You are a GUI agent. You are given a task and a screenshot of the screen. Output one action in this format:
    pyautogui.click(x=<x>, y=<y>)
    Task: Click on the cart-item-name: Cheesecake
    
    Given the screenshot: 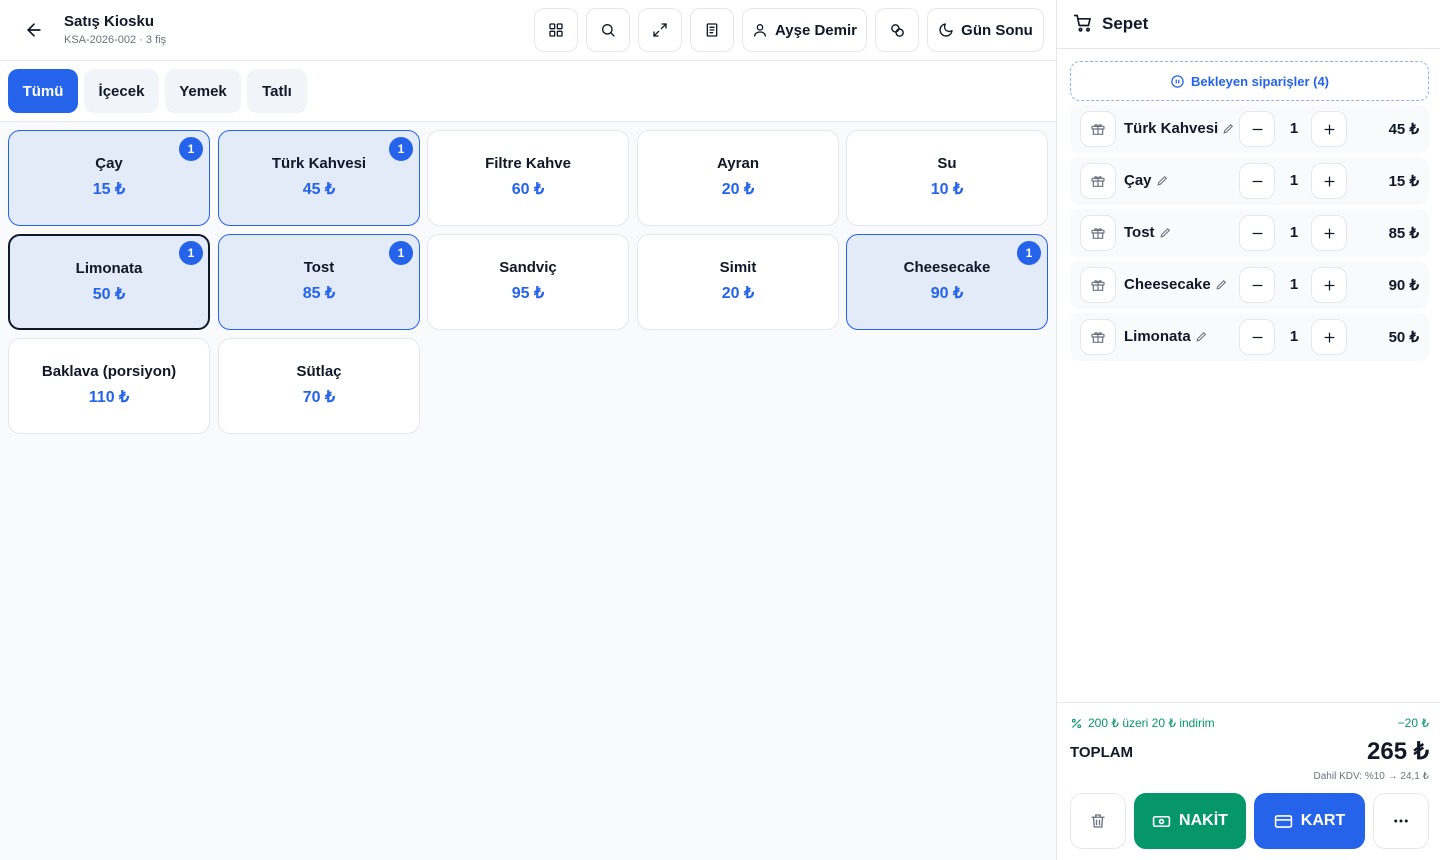 What is the action you would take?
    pyautogui.click(x=1176, y=284)
    